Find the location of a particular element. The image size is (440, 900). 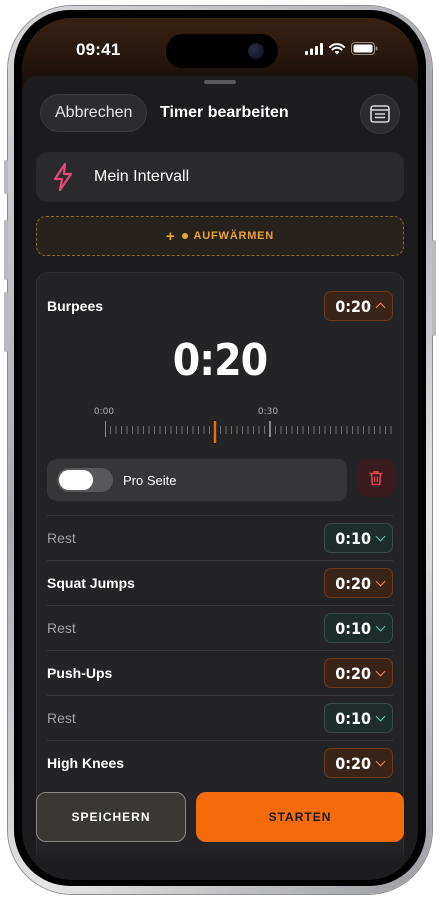

chevron-up-icon is located at coordinates (380, 307).